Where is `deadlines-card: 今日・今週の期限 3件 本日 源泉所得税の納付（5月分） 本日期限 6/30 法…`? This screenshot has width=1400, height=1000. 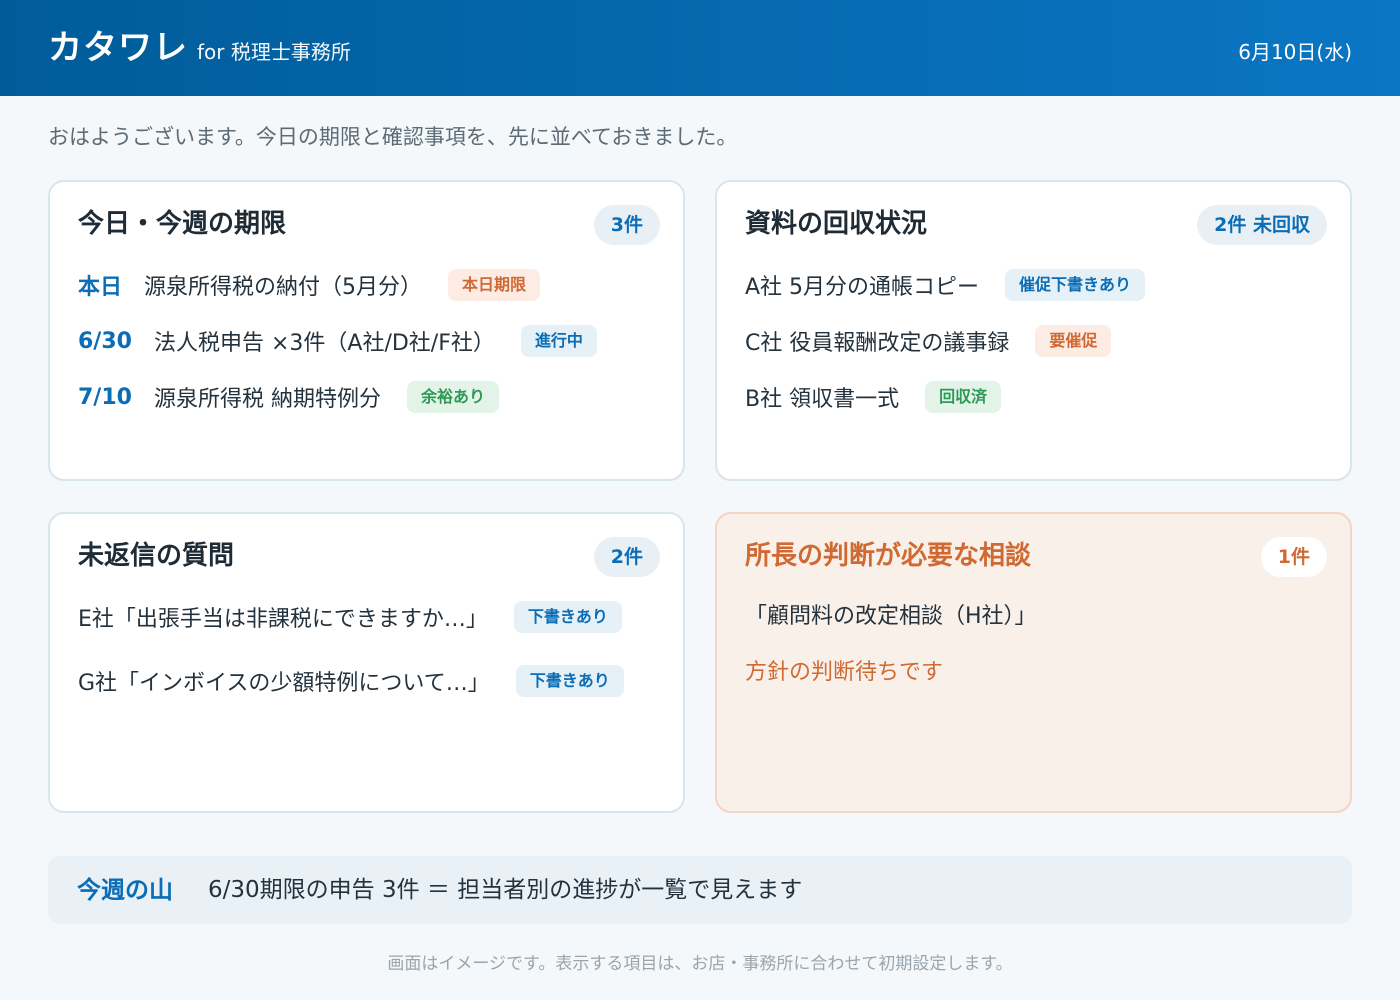
deadlines-card: 今日・今週の期限 3件 本日 源泉所得税の納付（5月分） 本日期限 6/30 法… is located at coordinates (366, 330).